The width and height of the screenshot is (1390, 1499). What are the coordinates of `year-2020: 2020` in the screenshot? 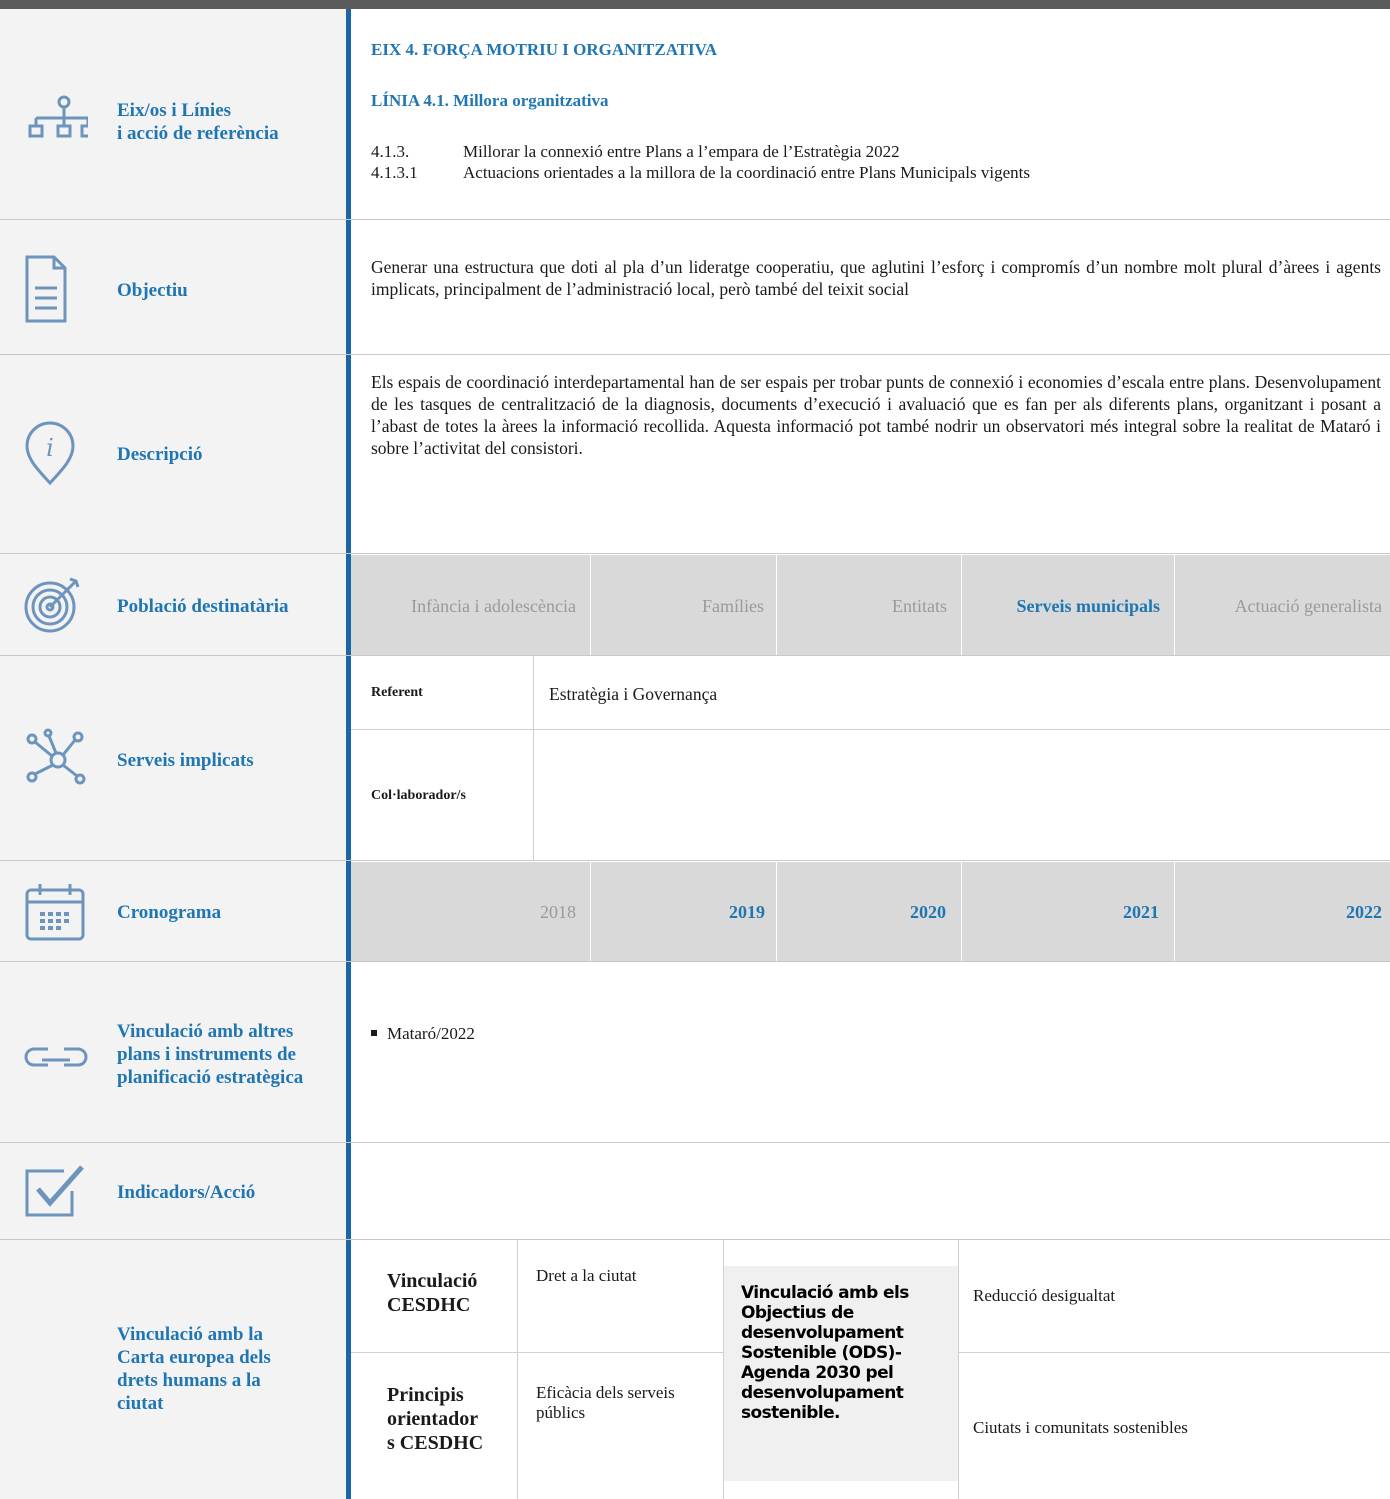 It's located at (928, 912).